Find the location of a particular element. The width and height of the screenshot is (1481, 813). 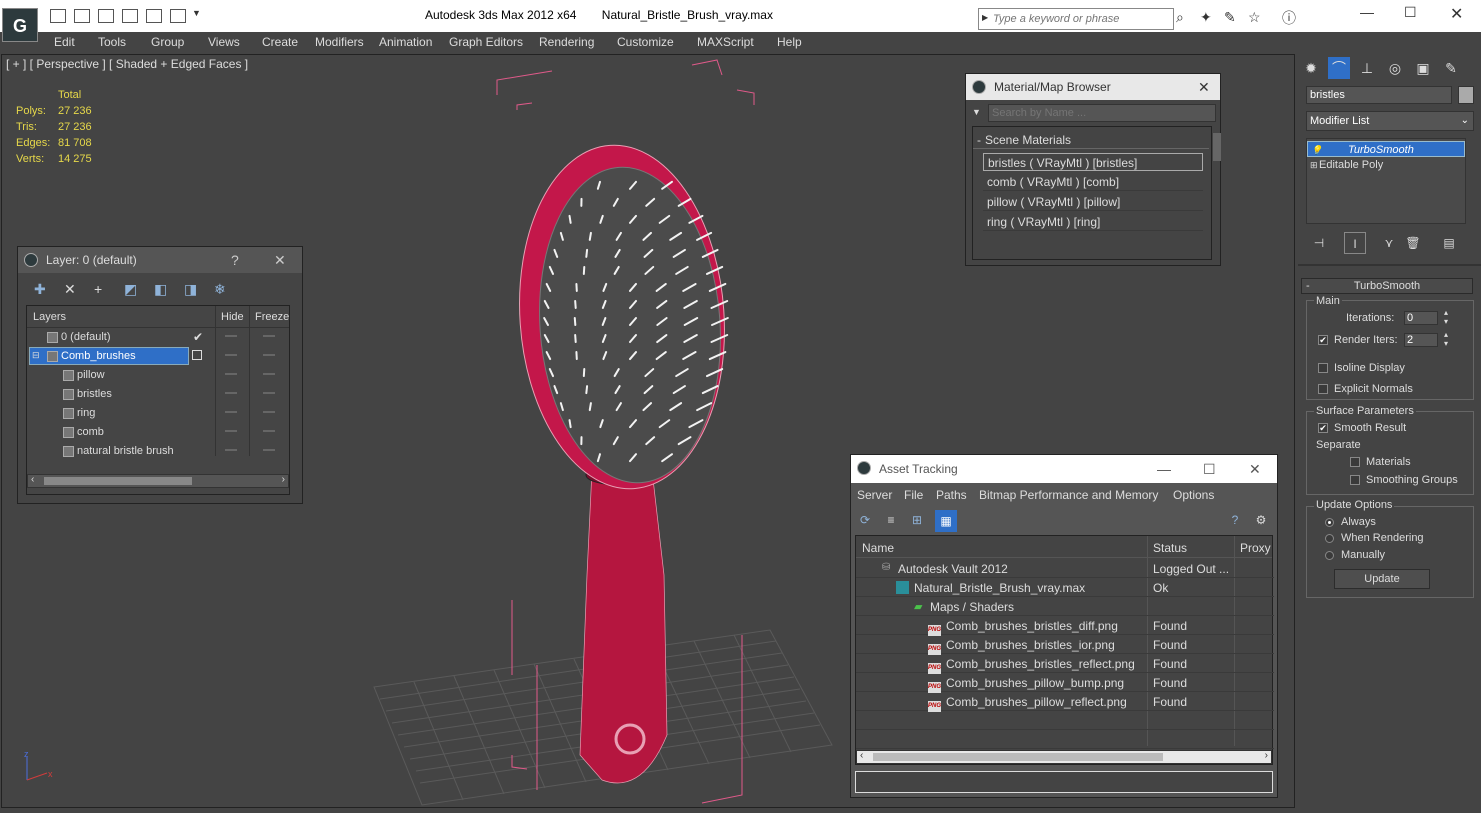

modify-tab-icon: ⌒ is located at coordinates (1339, 68).